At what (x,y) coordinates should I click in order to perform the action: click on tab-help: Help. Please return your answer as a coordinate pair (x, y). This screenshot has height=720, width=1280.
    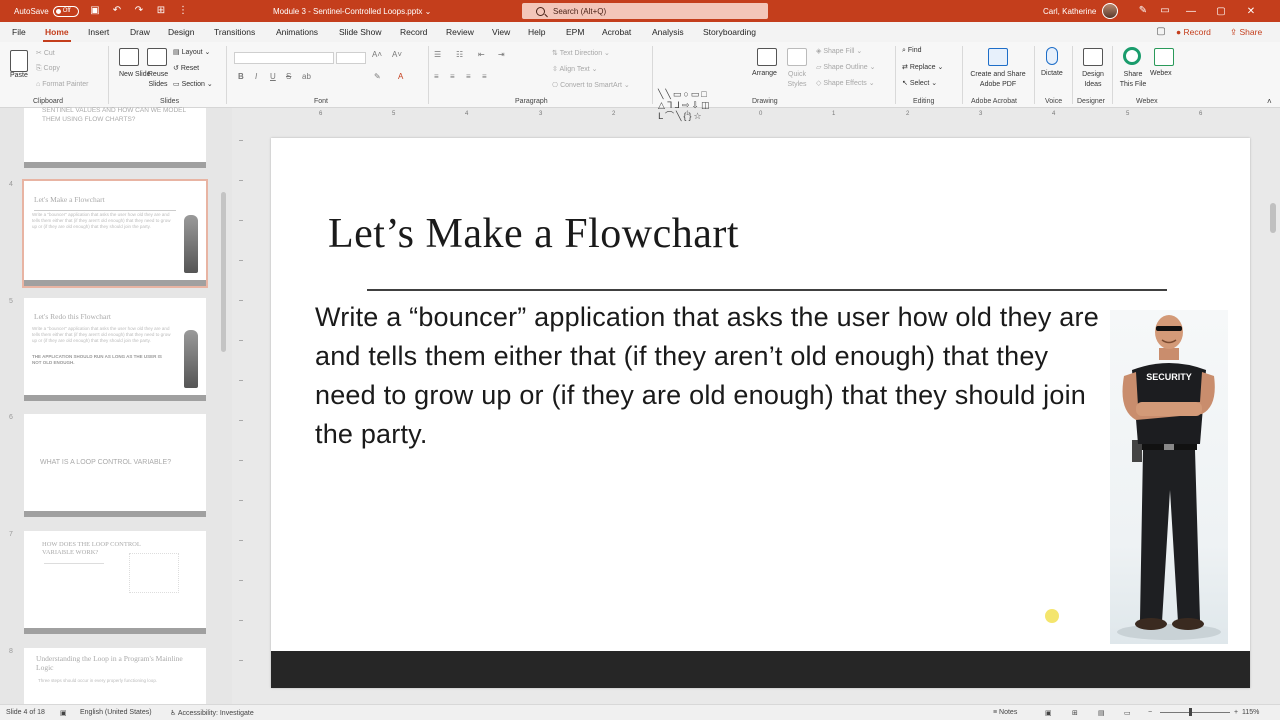
    Looking at the image, I should click on (536, 32).